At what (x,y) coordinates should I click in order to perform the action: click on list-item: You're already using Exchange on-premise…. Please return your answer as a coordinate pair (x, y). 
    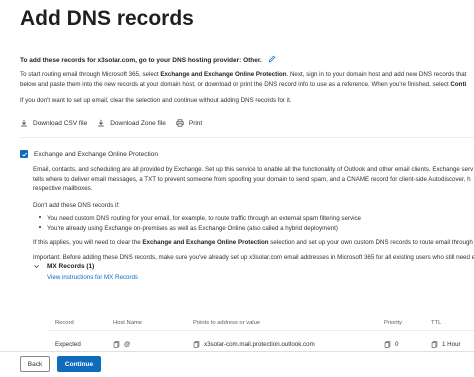
    Looking at the image, I should click on (197, 229).